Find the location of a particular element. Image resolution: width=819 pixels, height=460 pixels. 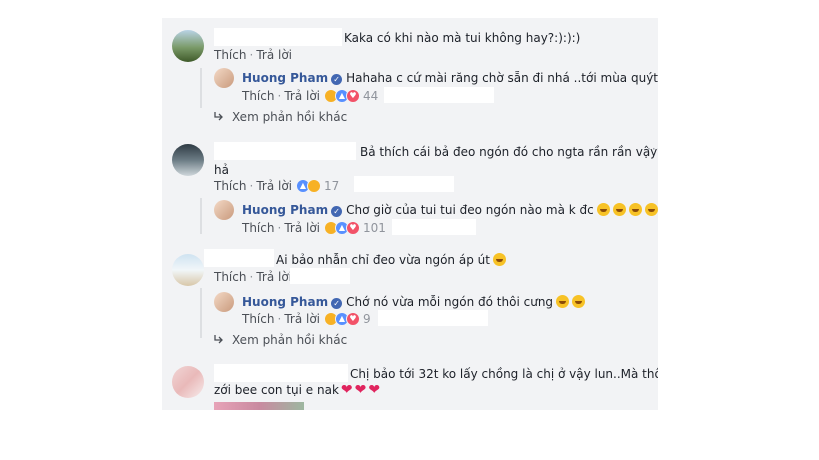

comment-body-line2: zới bee con tụi e nak is located at coordinates (276, 390).